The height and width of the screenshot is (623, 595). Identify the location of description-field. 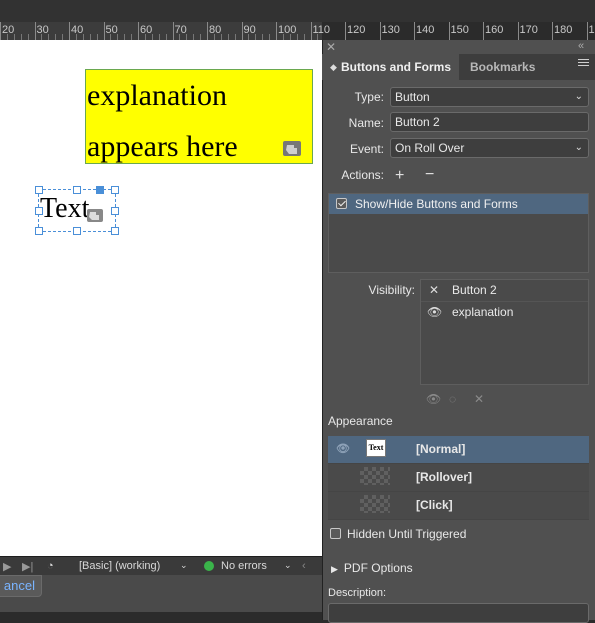
(458, 613).